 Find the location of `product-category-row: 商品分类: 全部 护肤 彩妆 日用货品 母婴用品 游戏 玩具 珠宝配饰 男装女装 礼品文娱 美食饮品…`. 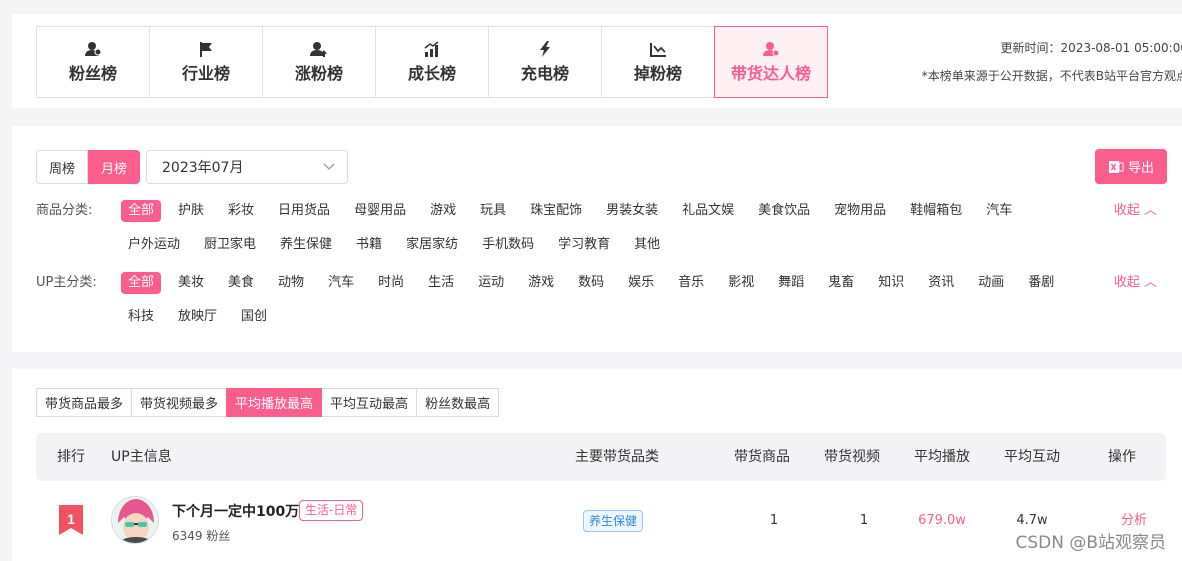

product-category-row: 商品分类: 全部 护肤 彩妆 日用货品 母婴用品 游戏 玩具 珠宝配饰 男装女装 礼品文娱 美食饮品… is located at coordinates (558, 234).